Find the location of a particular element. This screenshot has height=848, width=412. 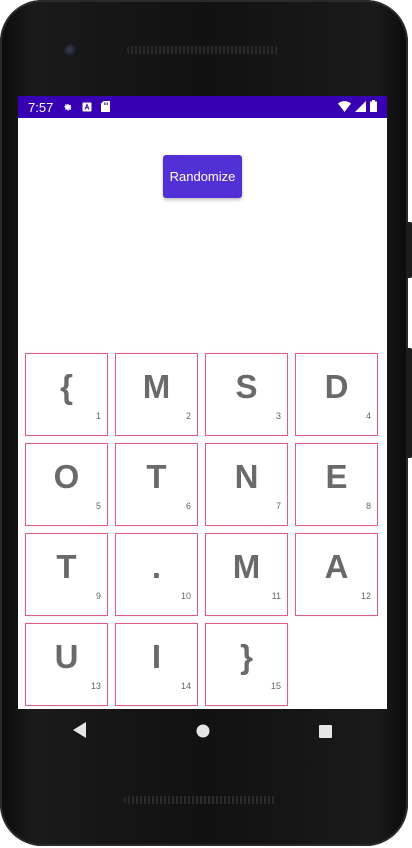

tile-number: 2 is located at coordinates (188, 416).